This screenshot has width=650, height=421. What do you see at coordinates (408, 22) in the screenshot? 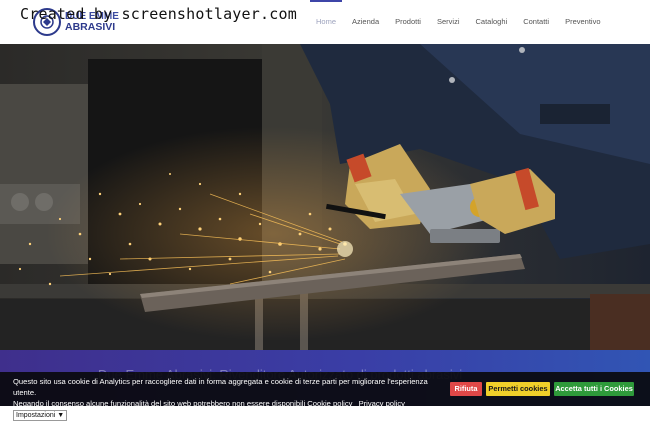
I see `nav-item-prodotti: Prodotti` at bounding box center [408, 22].